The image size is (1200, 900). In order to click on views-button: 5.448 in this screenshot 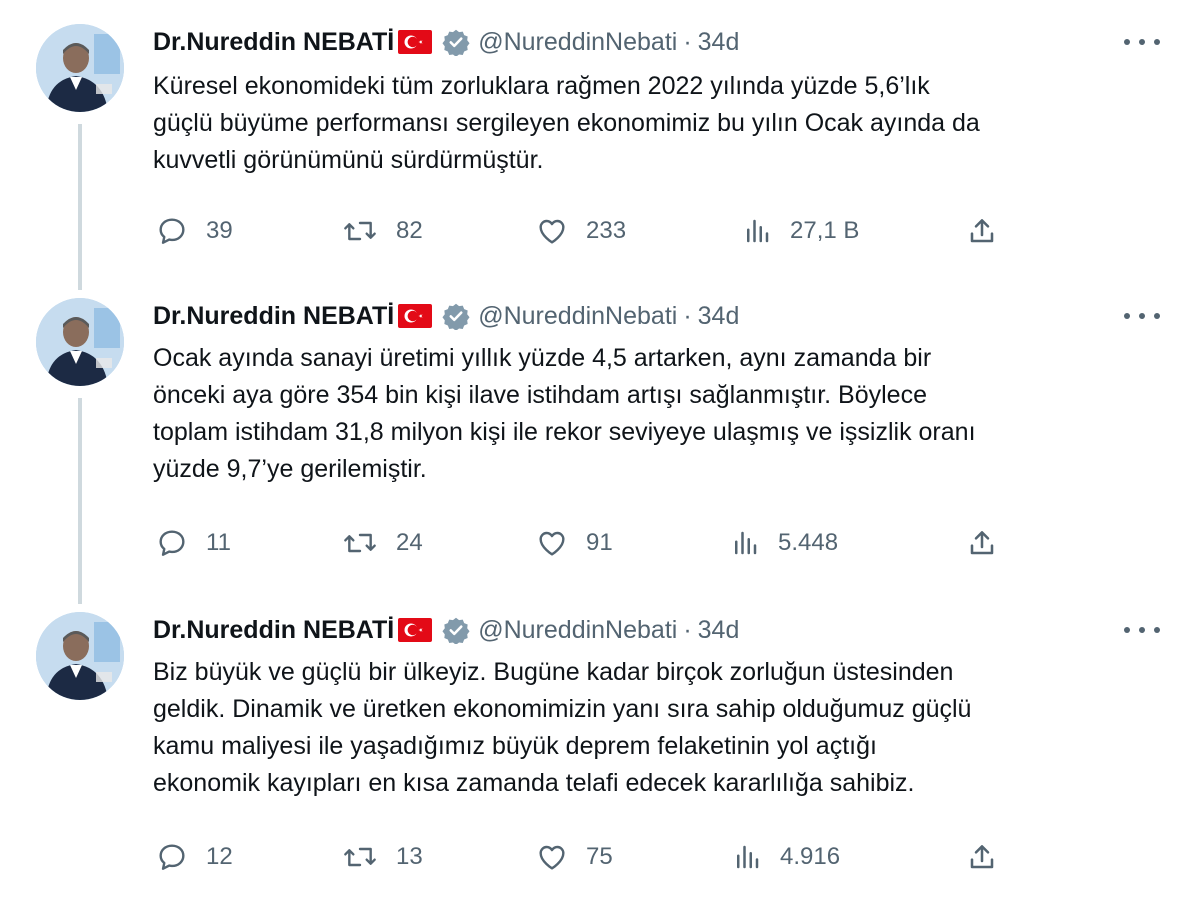, I will do `click(784, 543)`.